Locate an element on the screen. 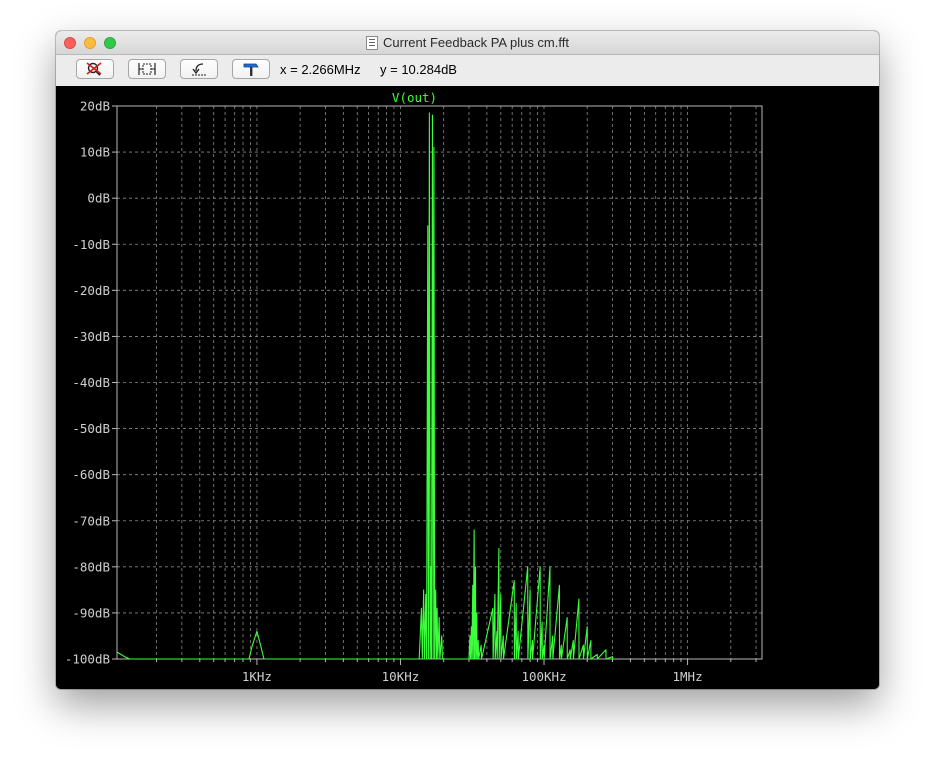 This screenshot has width=935, height=769. cursor-y-readout: y = 10.284dB is located at coordinates (418, 69).